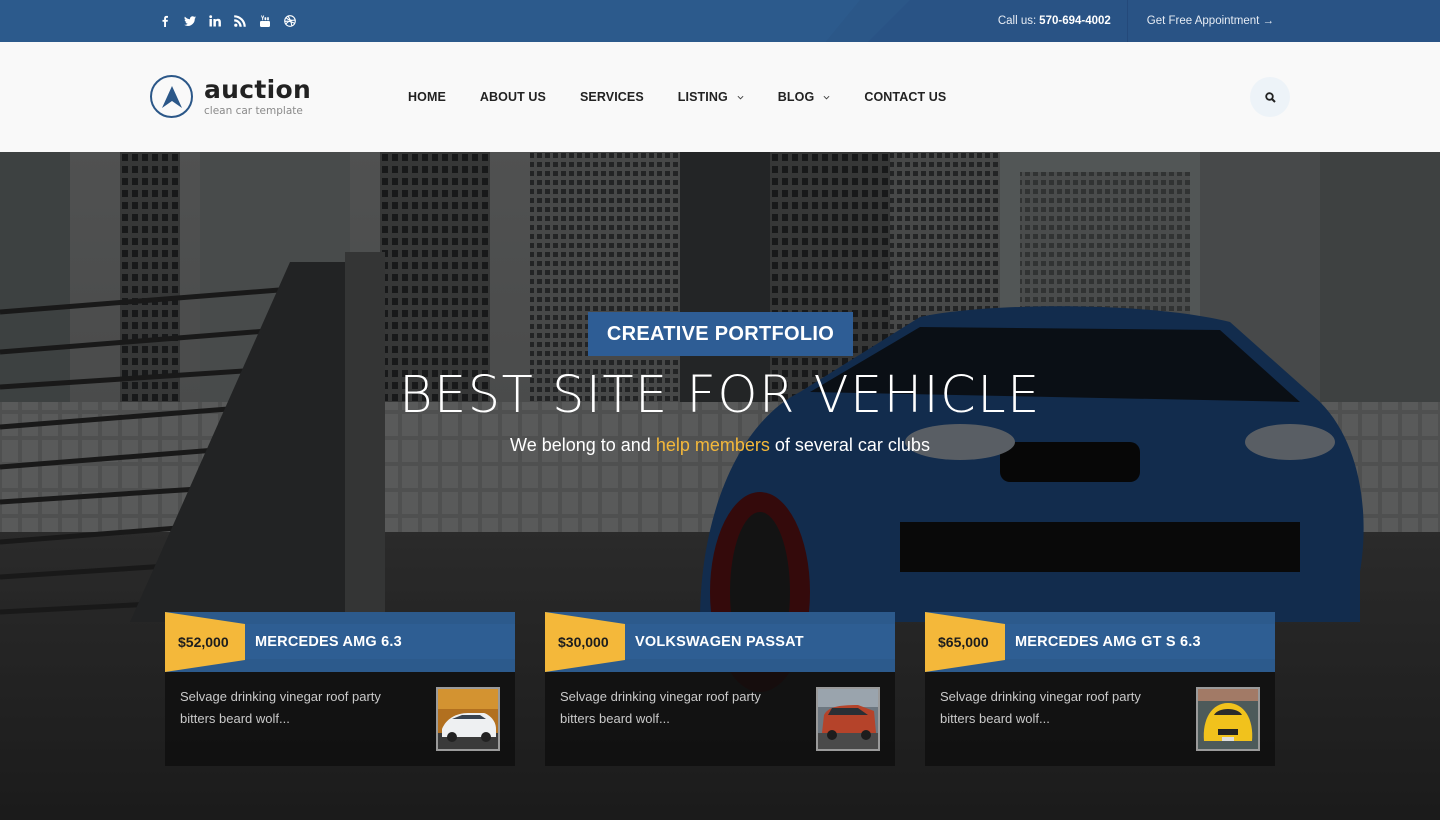 The image size is (1440, 820). I want to click on card-title: MERCEDES AMG 6.3, so click(328, 642).